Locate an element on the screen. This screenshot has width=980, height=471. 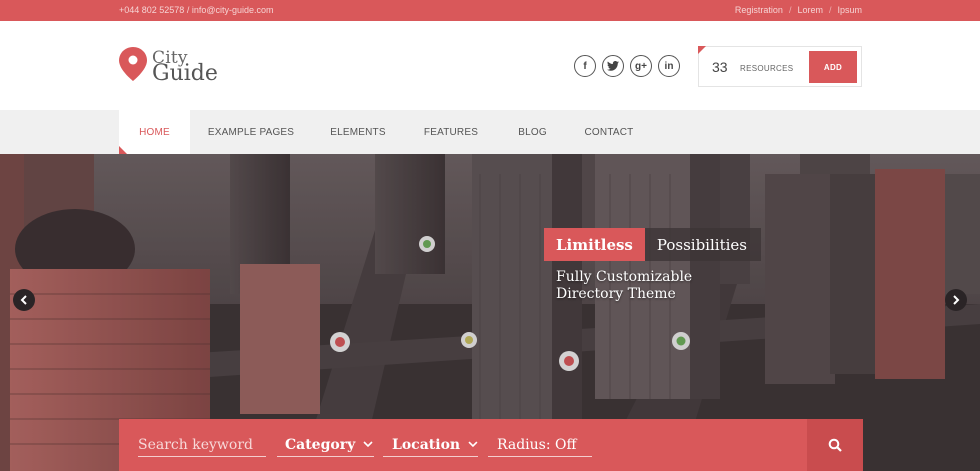
search-button is located at coordinates (835, 445).